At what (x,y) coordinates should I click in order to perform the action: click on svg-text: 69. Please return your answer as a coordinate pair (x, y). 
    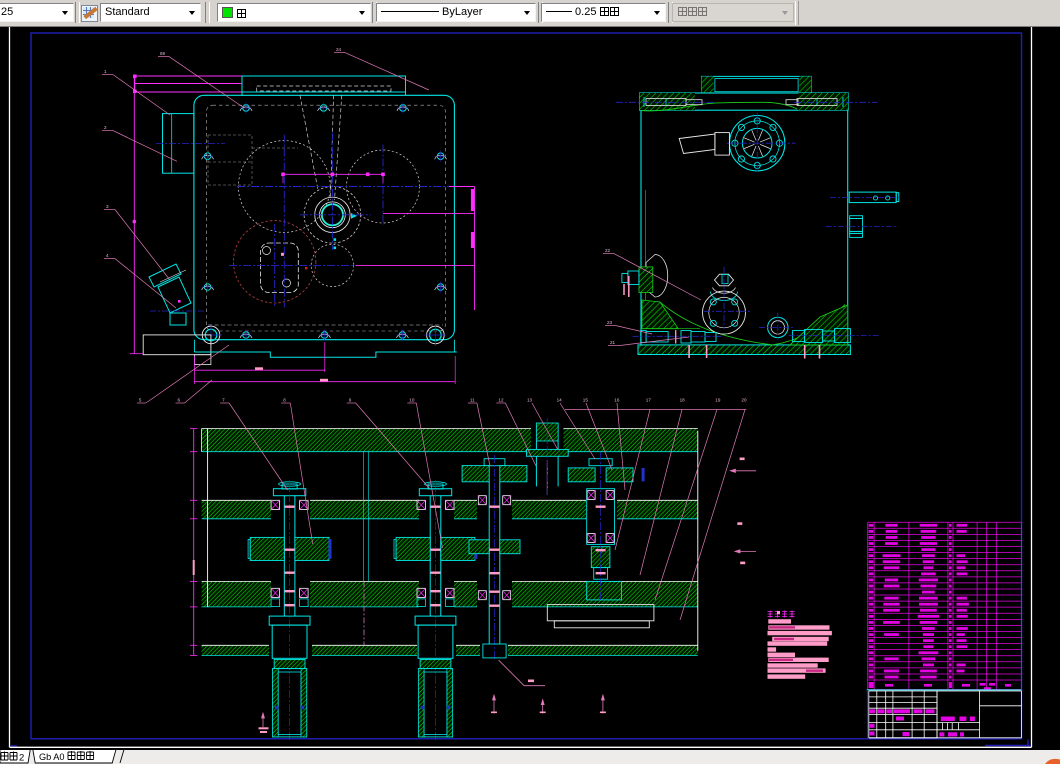
    Looking at the image, I should click on (163, 53).